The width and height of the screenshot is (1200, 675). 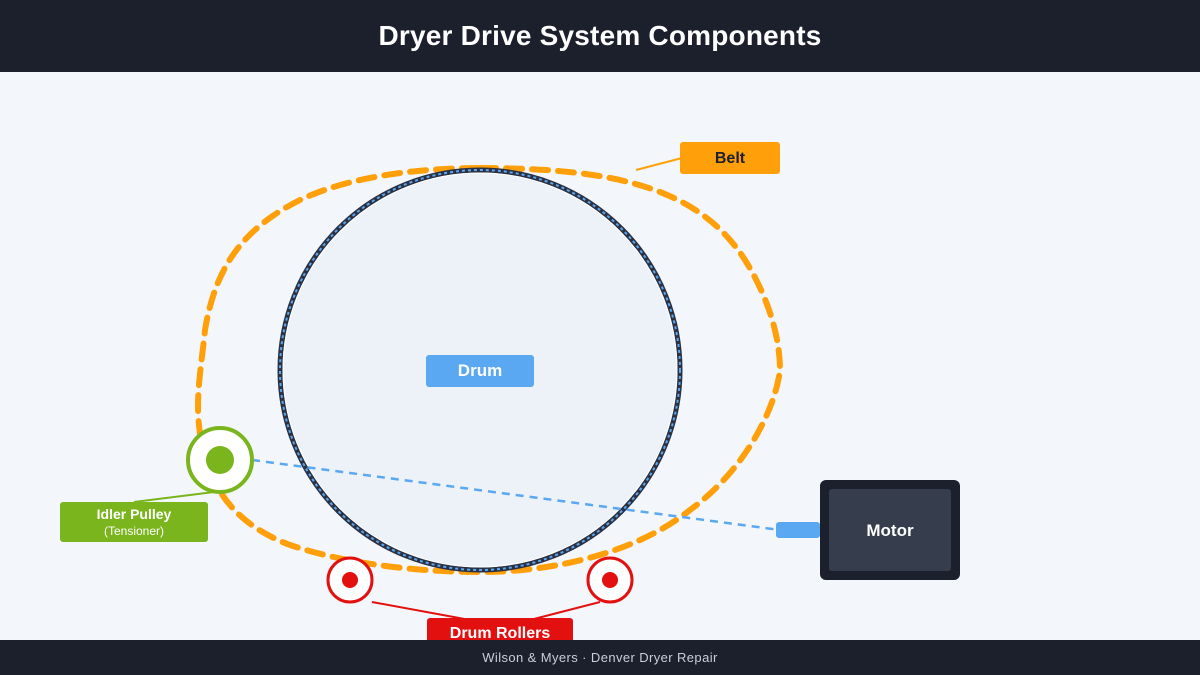 What do you see at coordinates (220, 460) in the screenshot?
I see `idler-pulley-hub` at bounding box center [220, 460].